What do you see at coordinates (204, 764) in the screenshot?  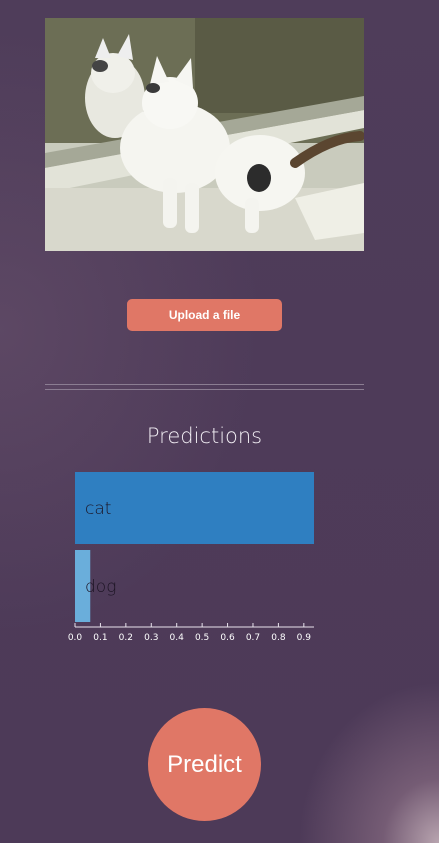 I see `predict-button: Predict` at bounding box center [204, 764].